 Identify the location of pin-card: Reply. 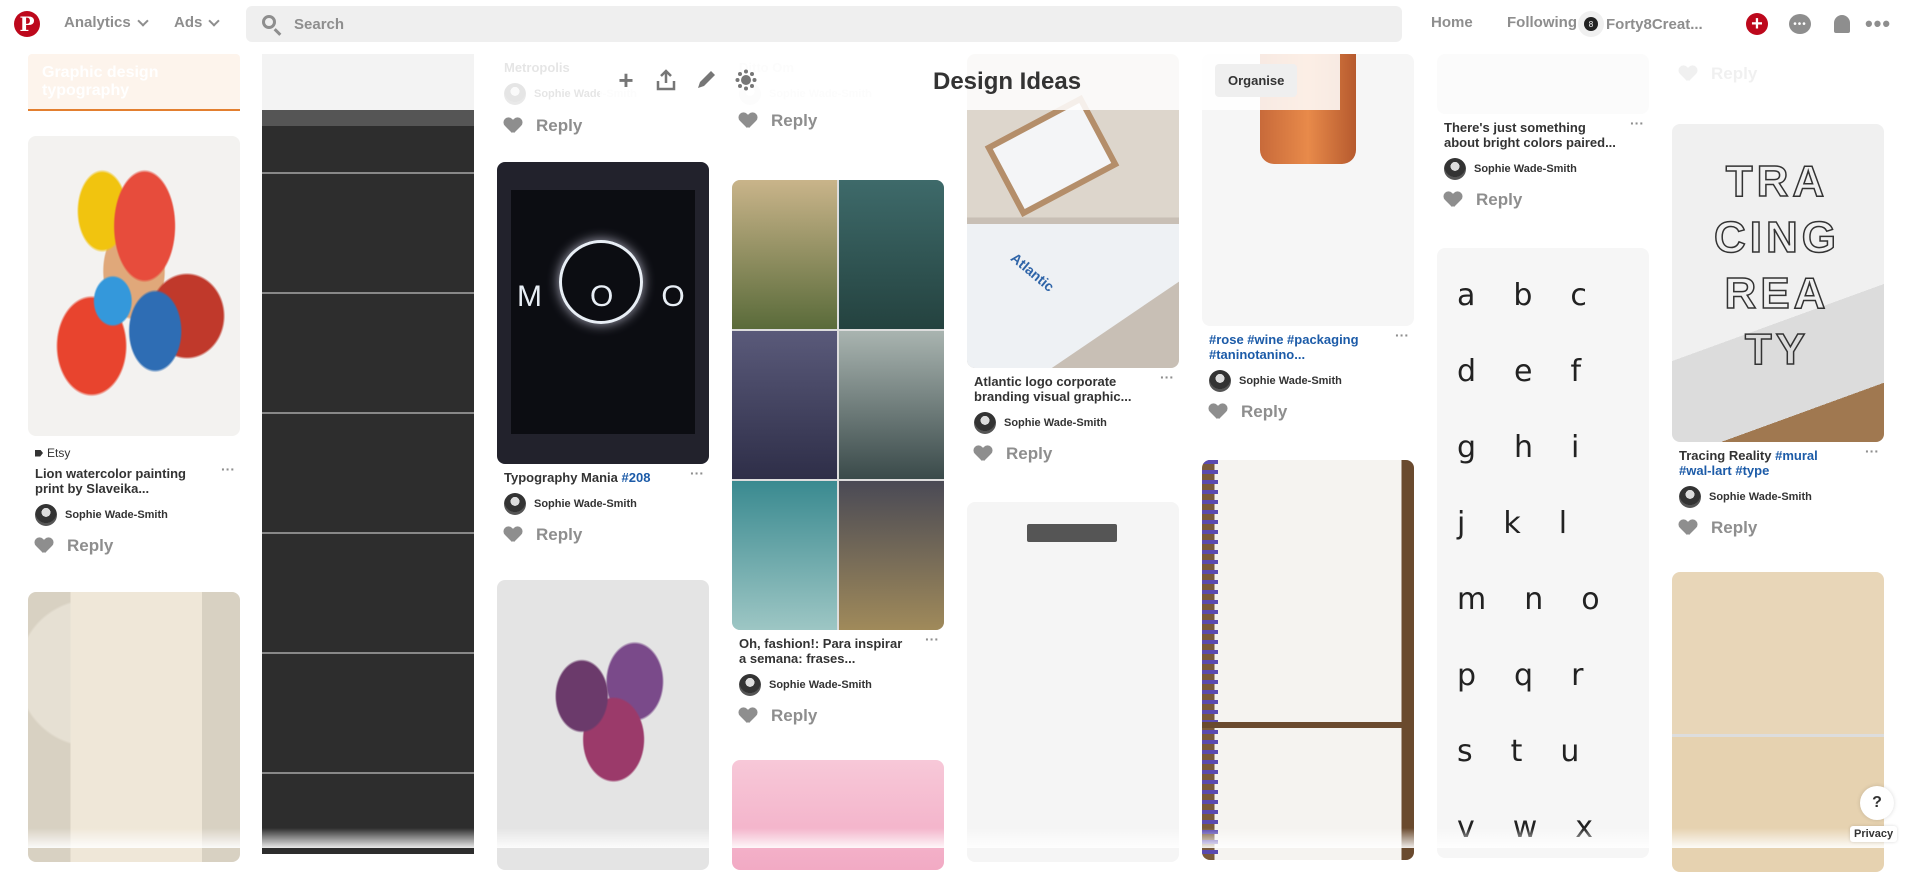
(1778, 69).